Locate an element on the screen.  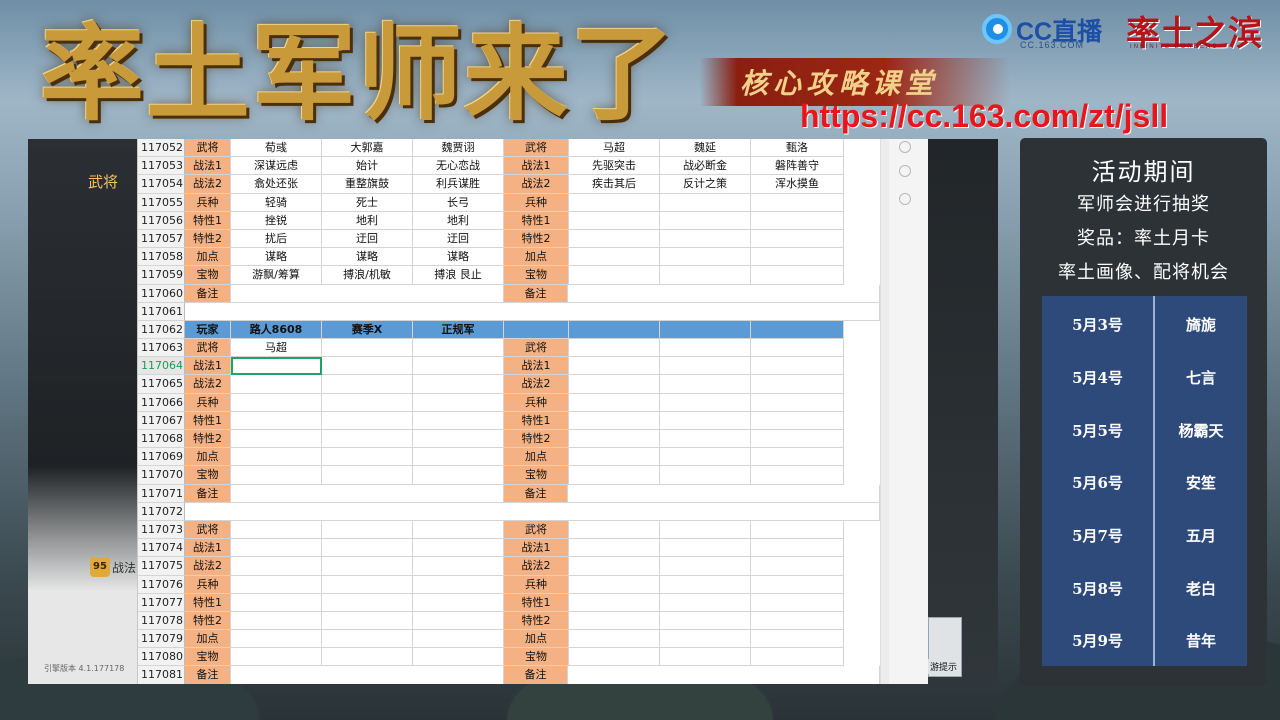
table-header-cell: 路人8608 is located at coordinates (276, 330).